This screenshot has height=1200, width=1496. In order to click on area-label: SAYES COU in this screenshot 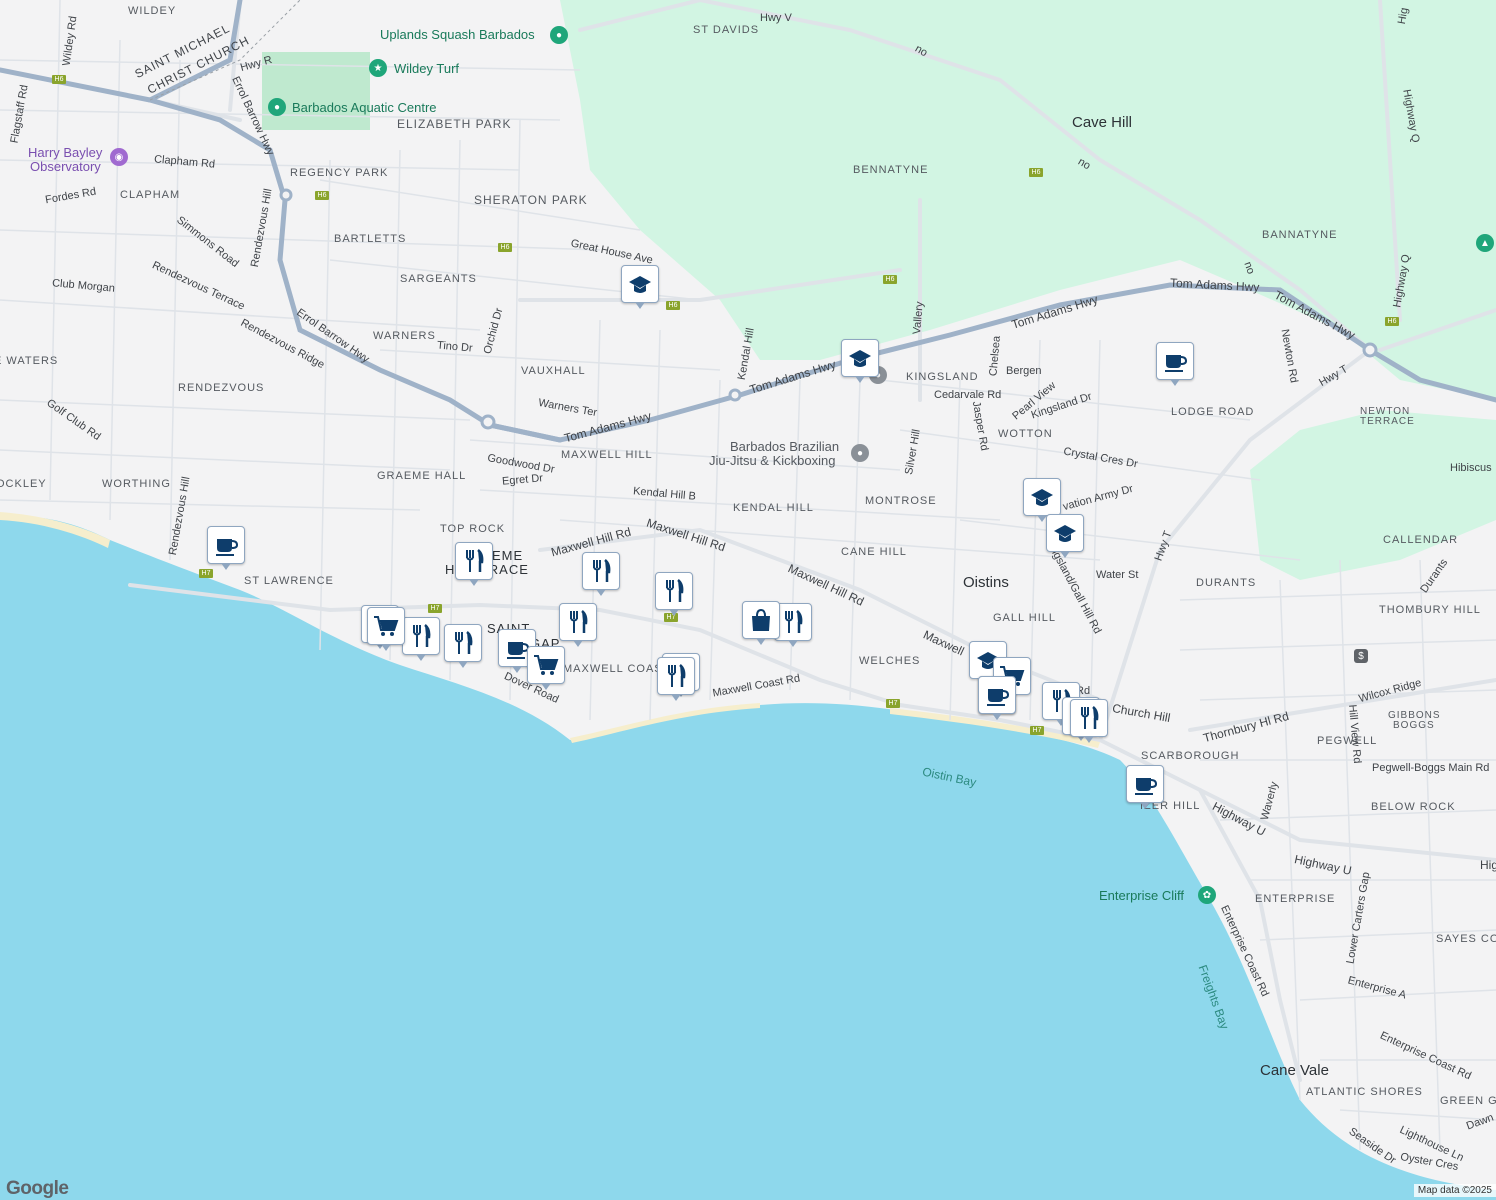, I will do `click(1466, 939)`.